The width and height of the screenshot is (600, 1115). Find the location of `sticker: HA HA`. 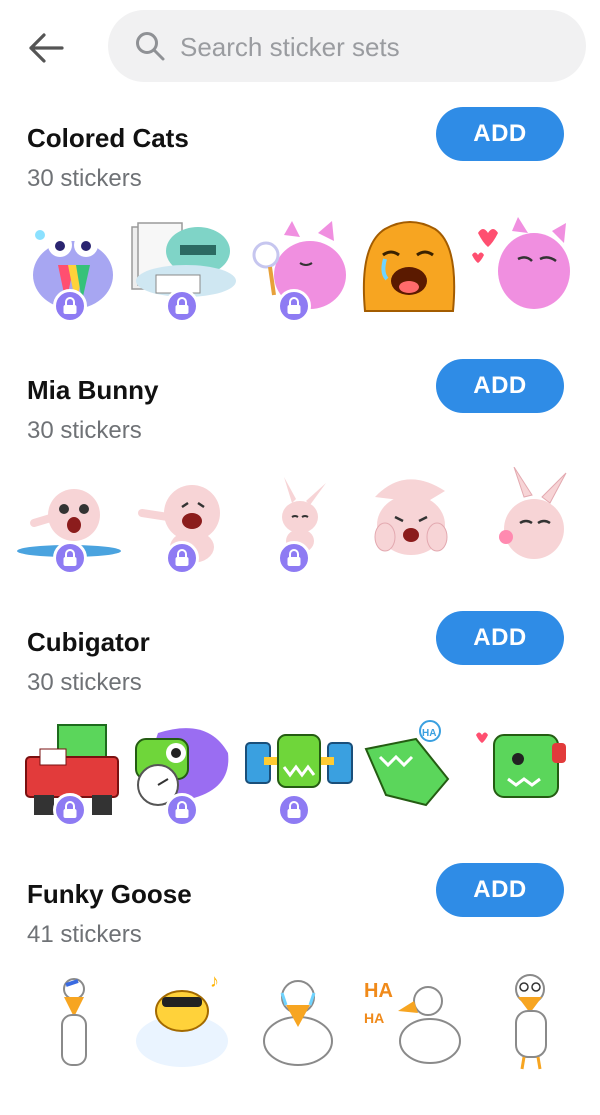

sticker: HA HA is located at coordinates (413, 1021).